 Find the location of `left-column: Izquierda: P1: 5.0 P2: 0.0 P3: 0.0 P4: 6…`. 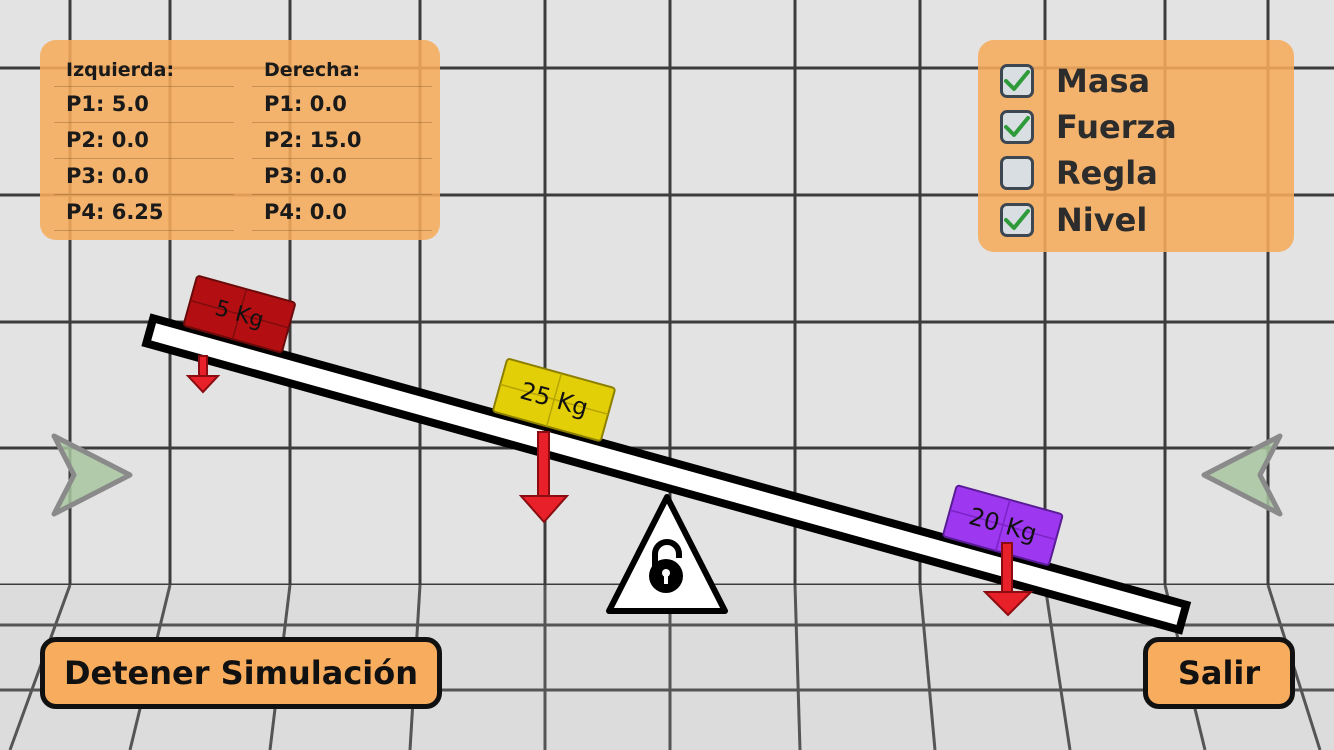

left-column: Izquierda: P1: 5.0 P2: 0.0 P3: 0.0 P4: 6… is located at coordinates (144, 142).